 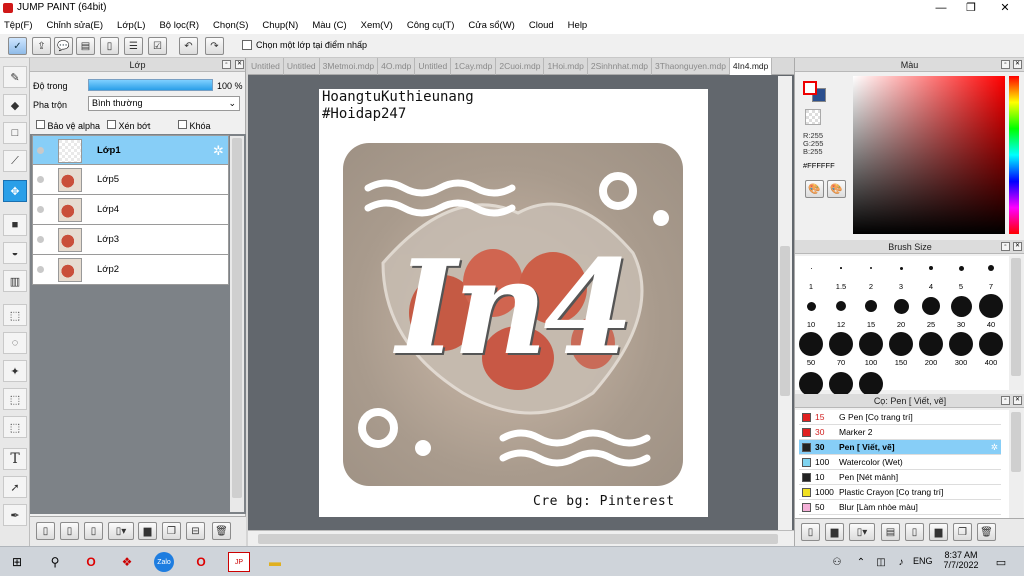 I want to click on new-halftone-layer-icon: ▯, so click(x=93, y=531).